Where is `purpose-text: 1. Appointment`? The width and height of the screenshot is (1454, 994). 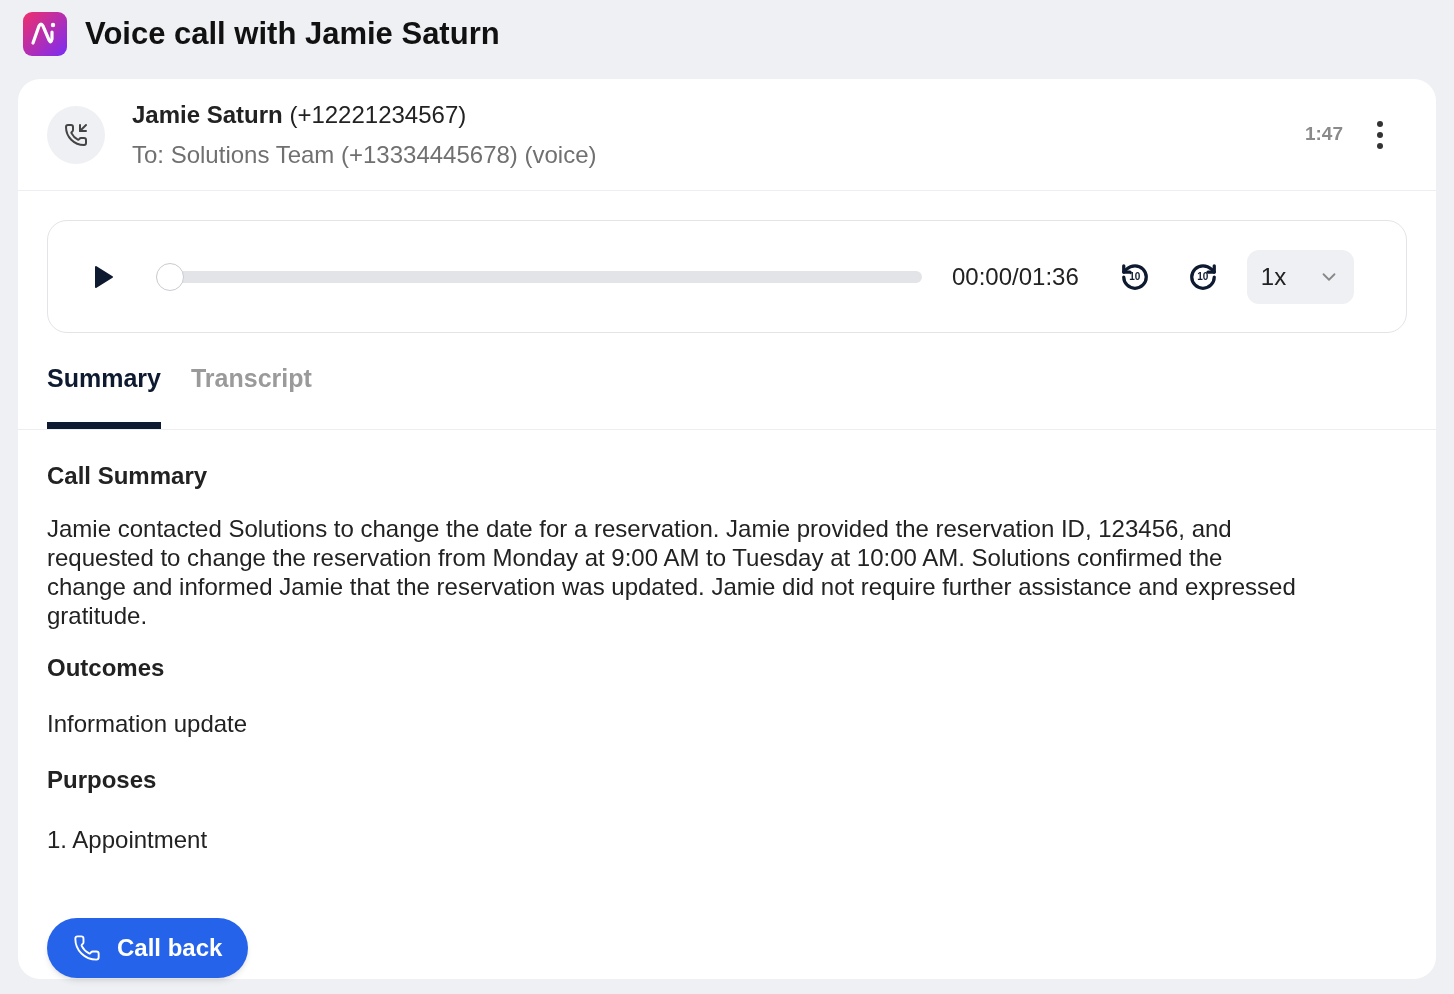
purpose-text: 1. Appointment is located at coordinates (128, 839).